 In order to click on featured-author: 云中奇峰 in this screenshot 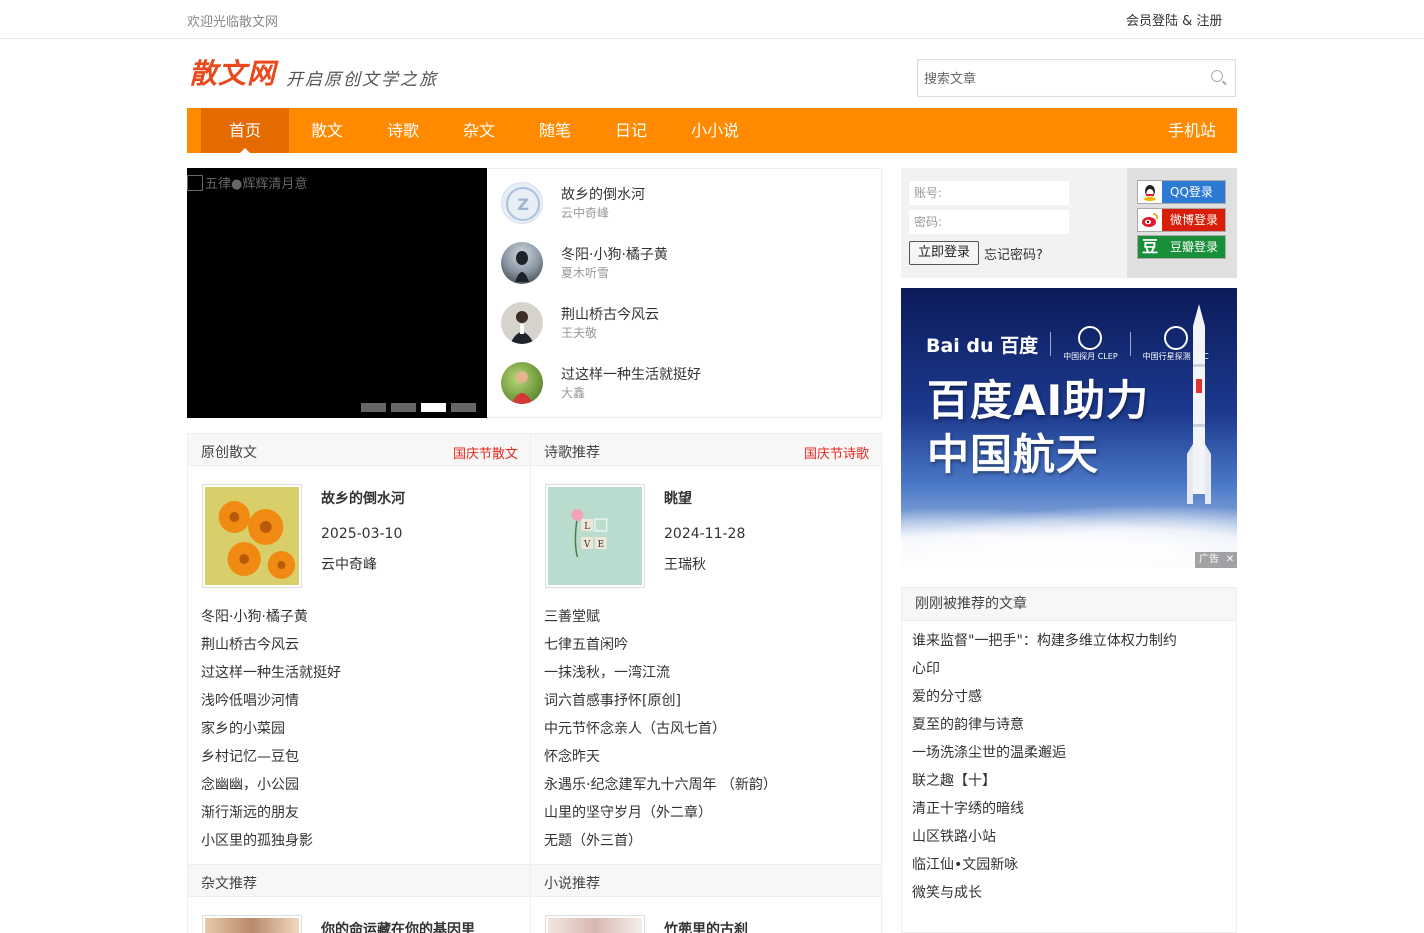, I will do `click(585, 212)`.